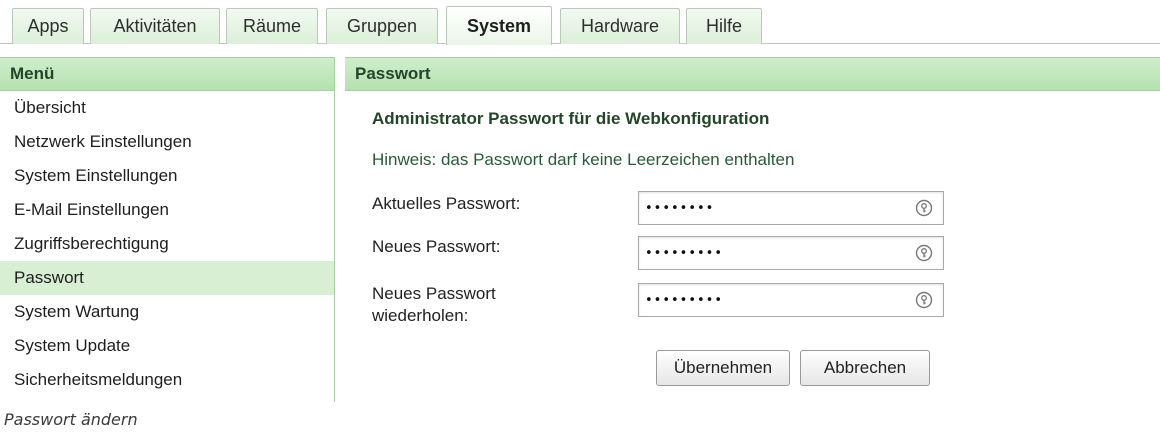  I want to click on tab-hardware: Hardware, so click(620, 26).